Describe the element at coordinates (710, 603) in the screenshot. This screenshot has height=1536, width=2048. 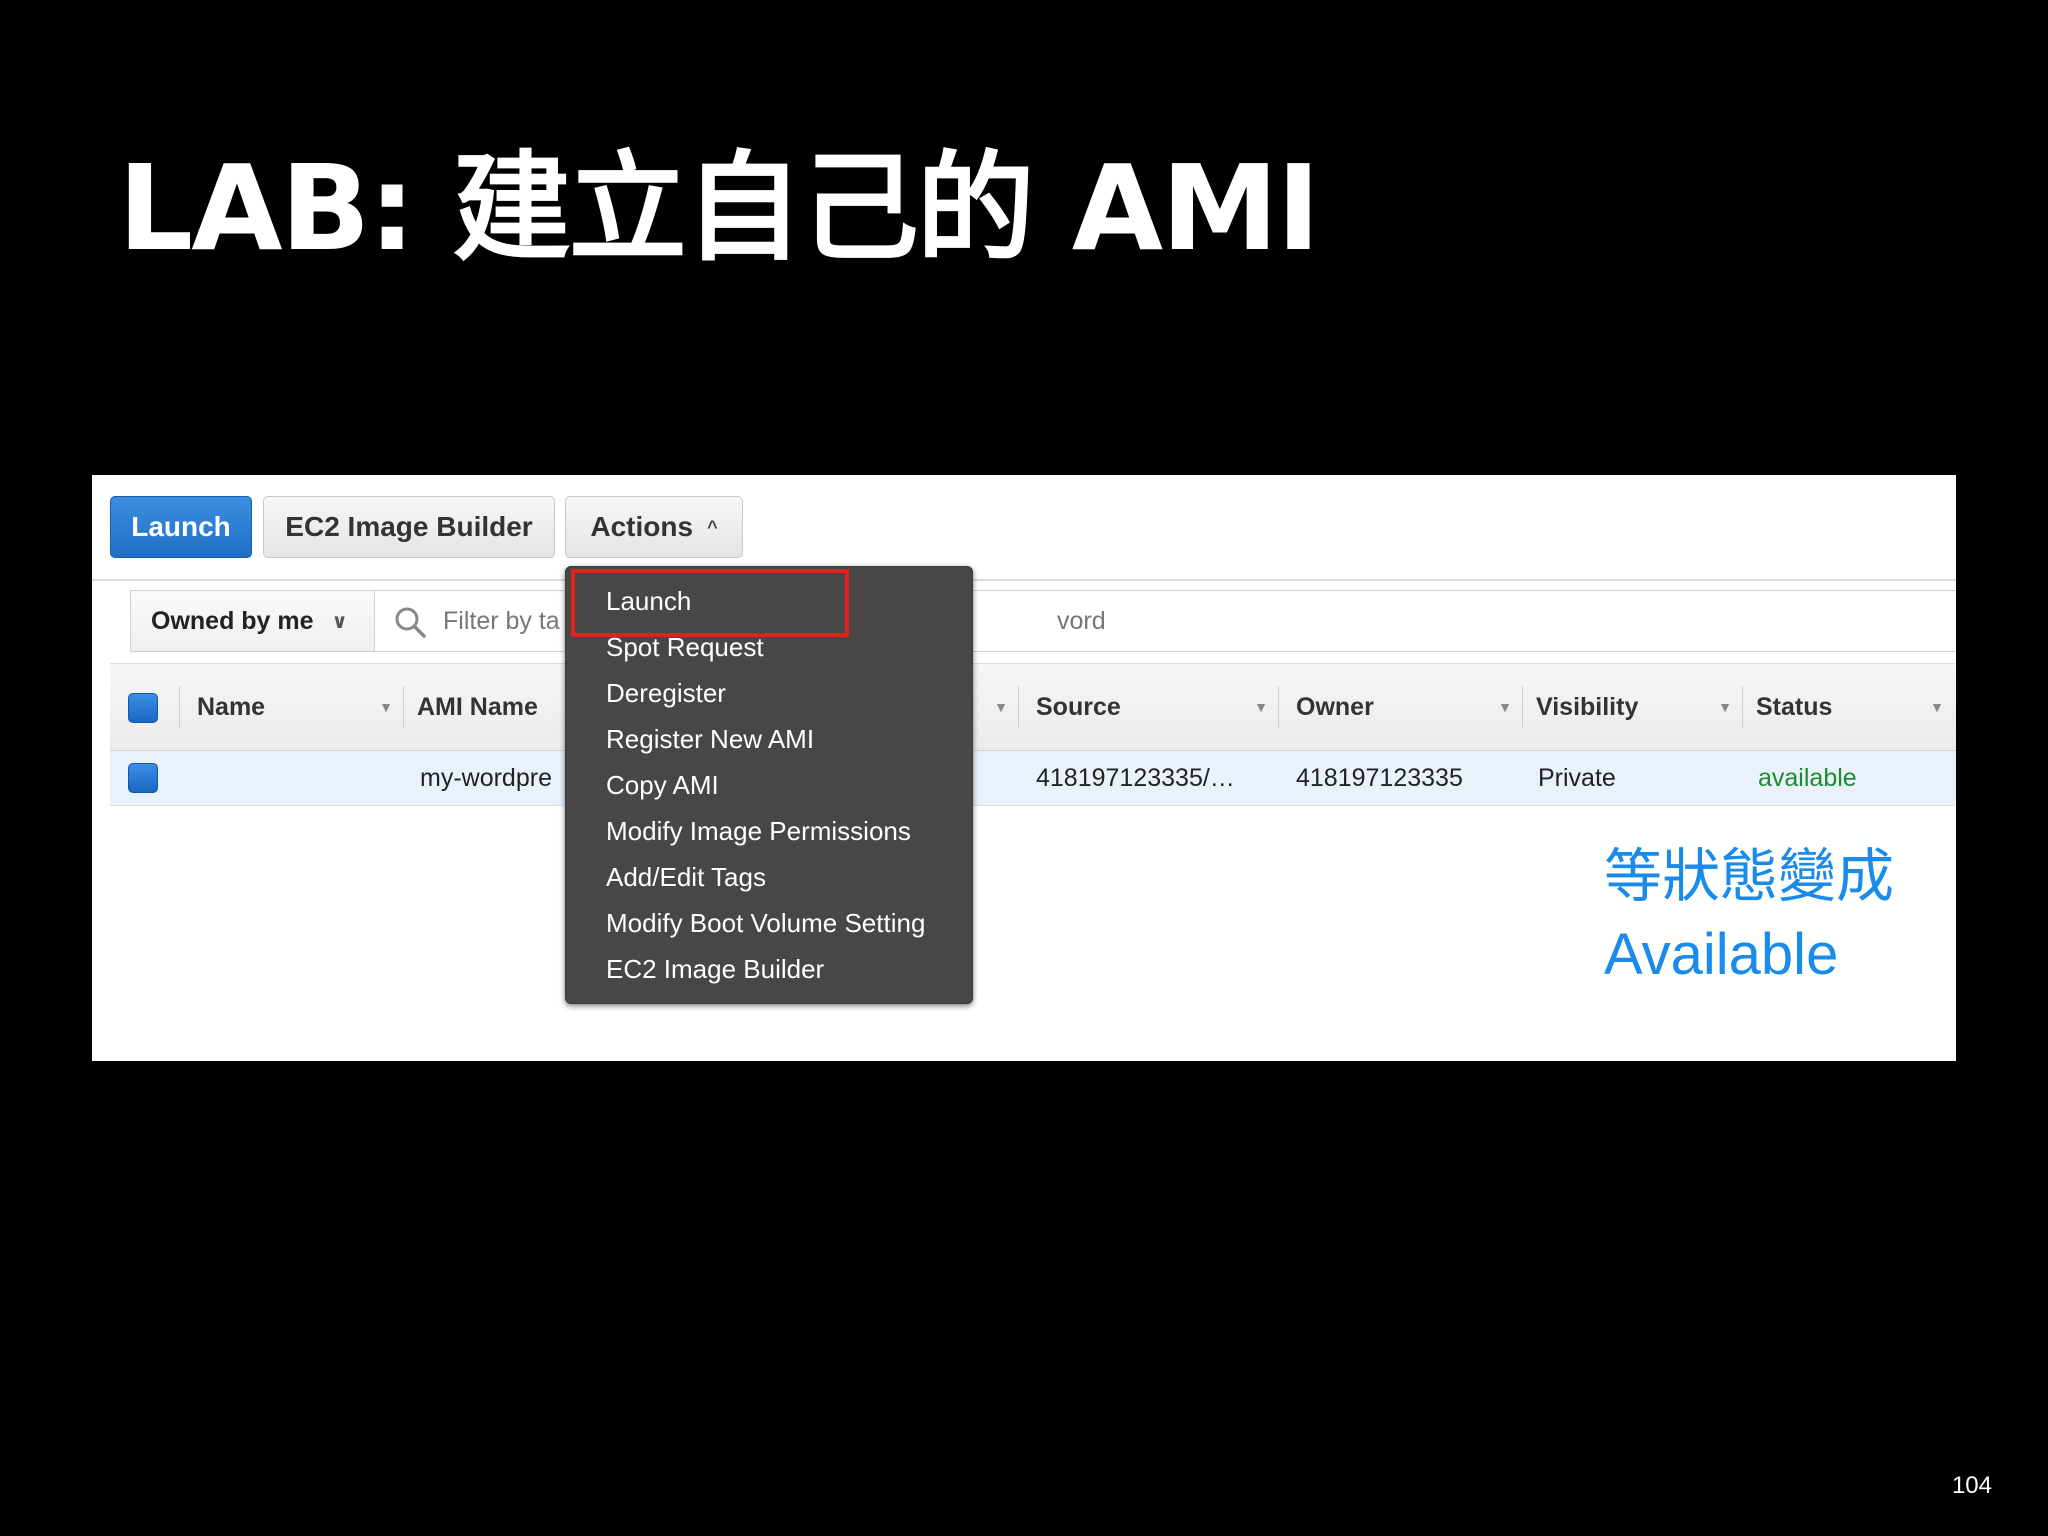
I see `launch-highlight-box` at that location.